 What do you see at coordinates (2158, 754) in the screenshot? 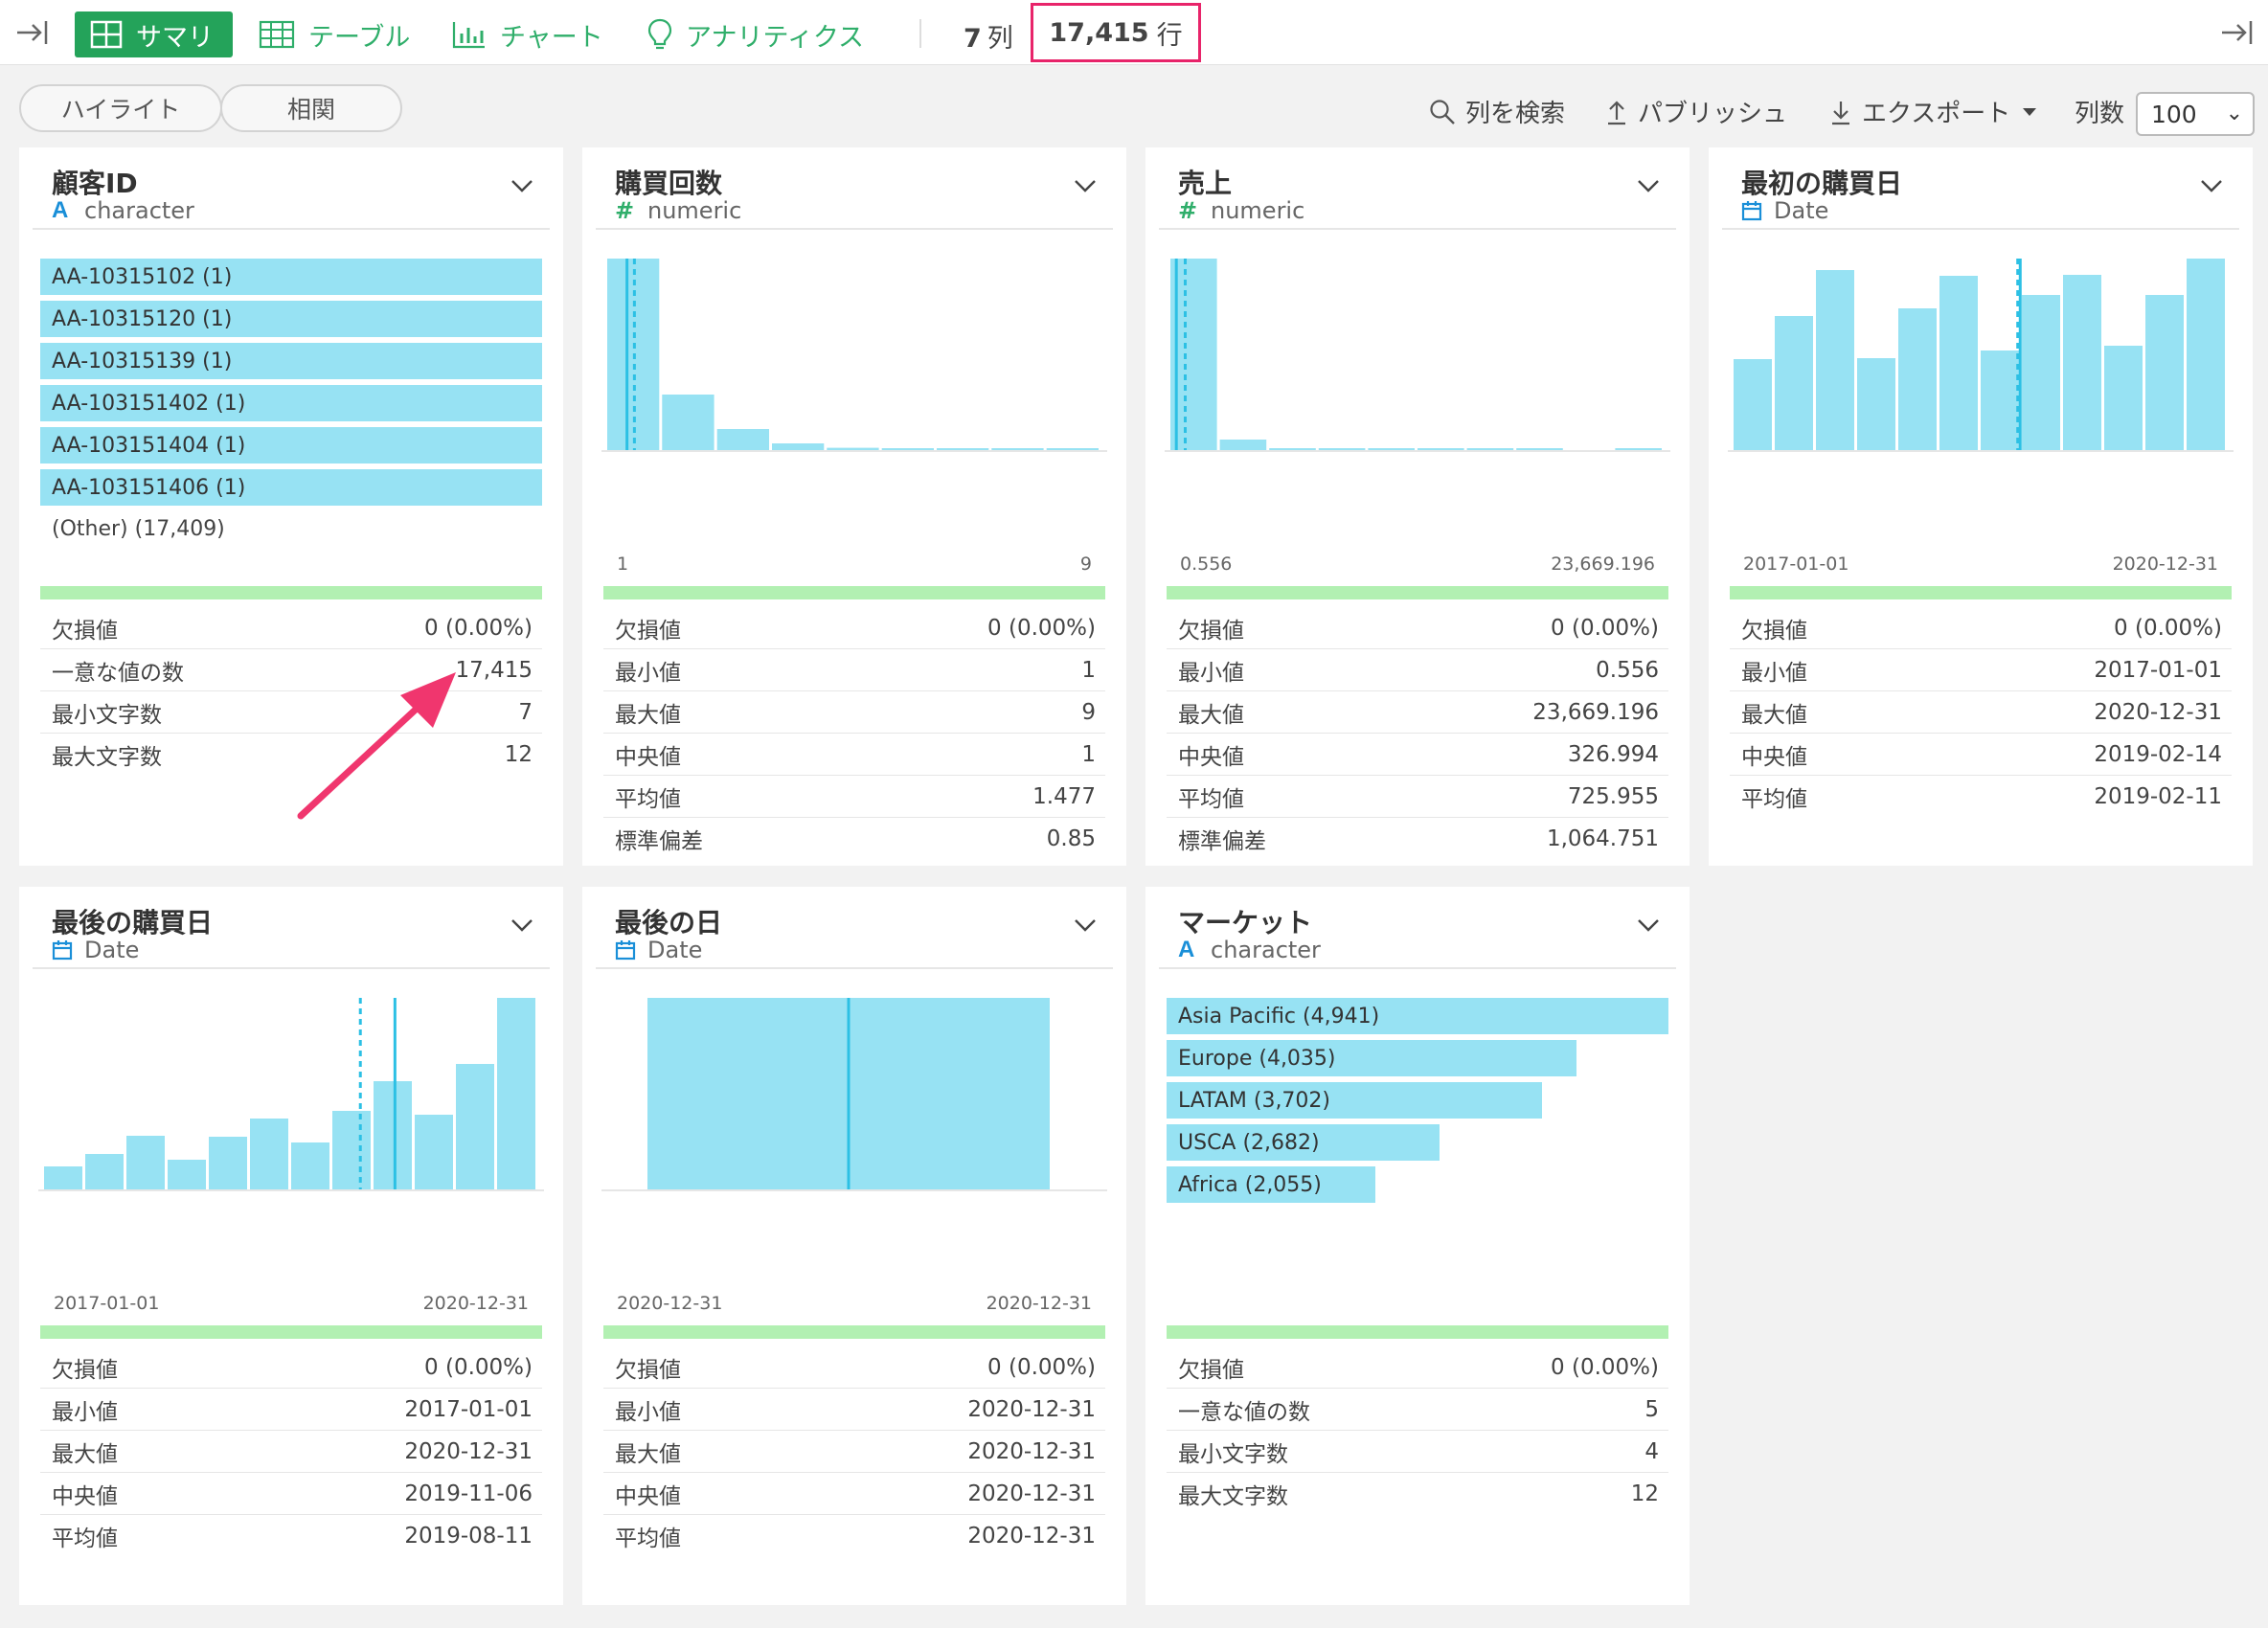
I see `stat-value: 2019-02-14` at bounding box center [2158, 754].